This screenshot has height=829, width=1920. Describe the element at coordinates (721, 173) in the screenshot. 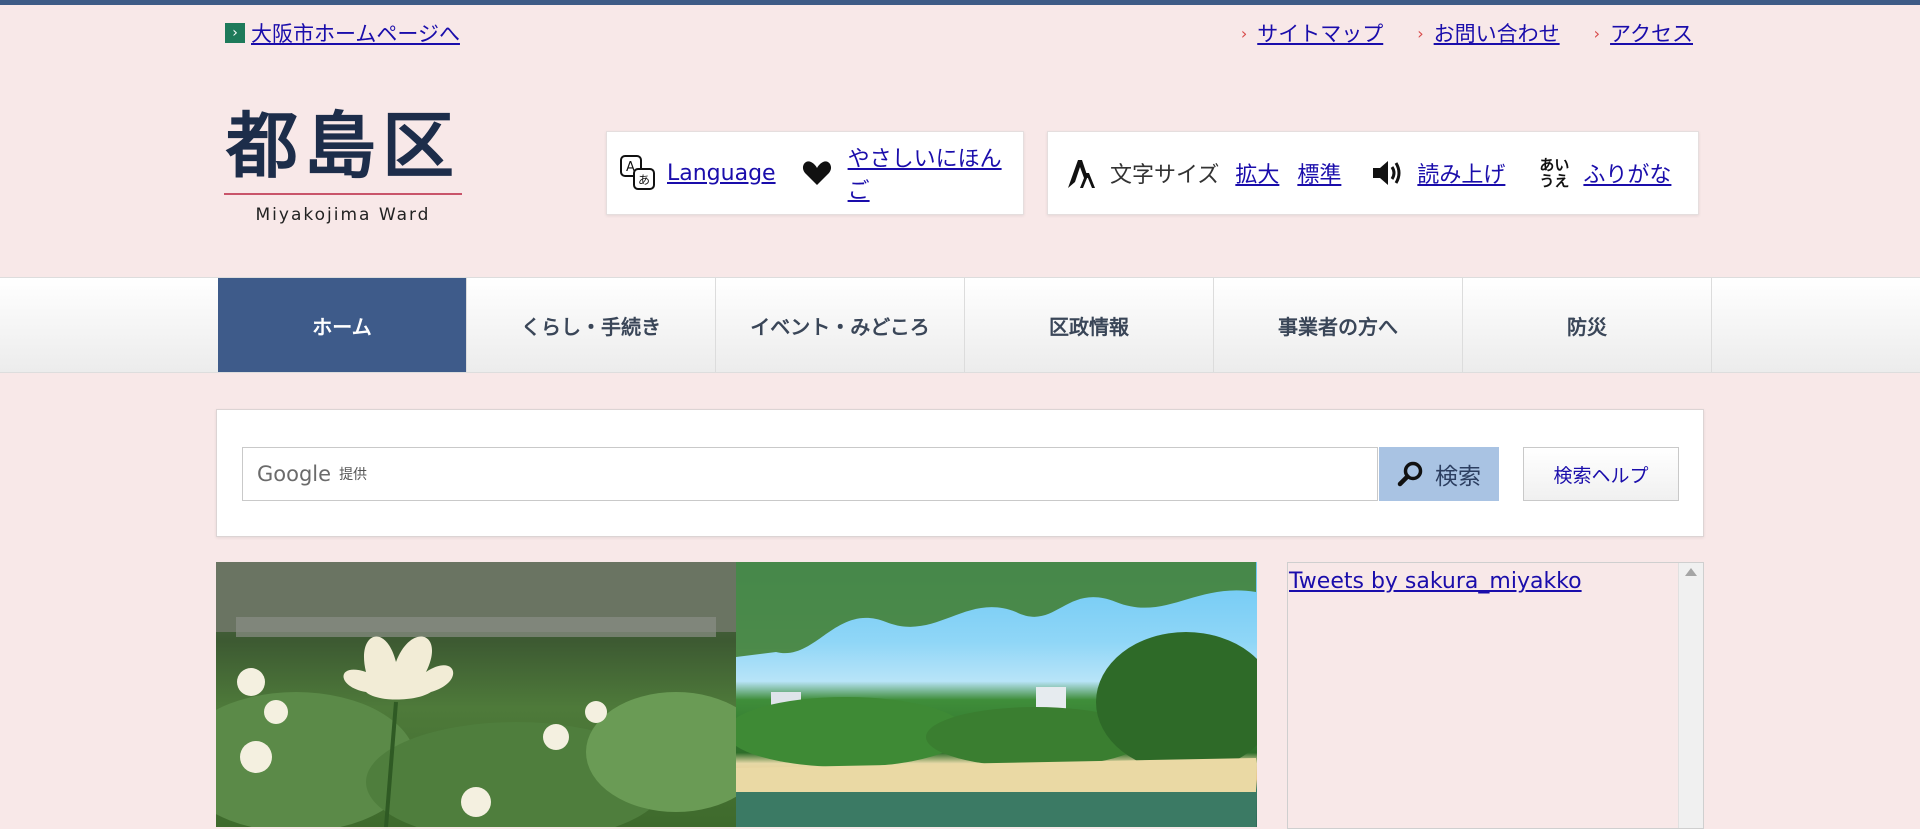

I see `language-link: Language` at that location.